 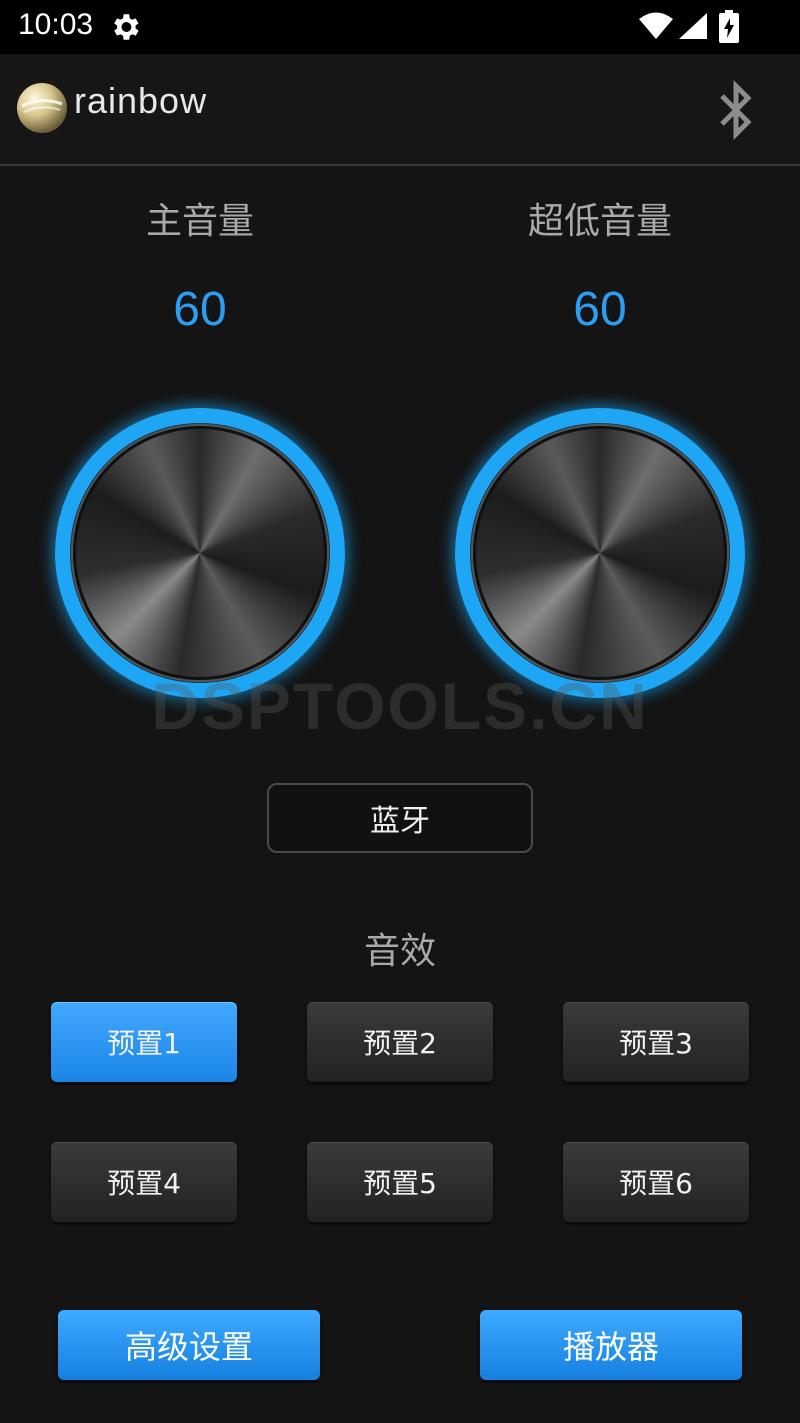 What do you see at coordinates (399, 951) in the screenshot?
I see `effects-title: 音效` at bounding box center [399, 951].